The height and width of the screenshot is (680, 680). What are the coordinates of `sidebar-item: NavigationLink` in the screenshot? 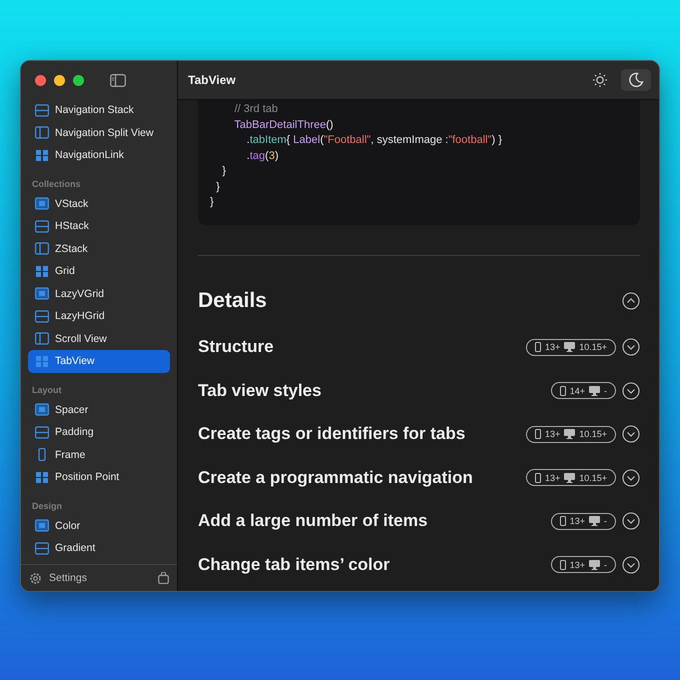 It's located at (99, 155).